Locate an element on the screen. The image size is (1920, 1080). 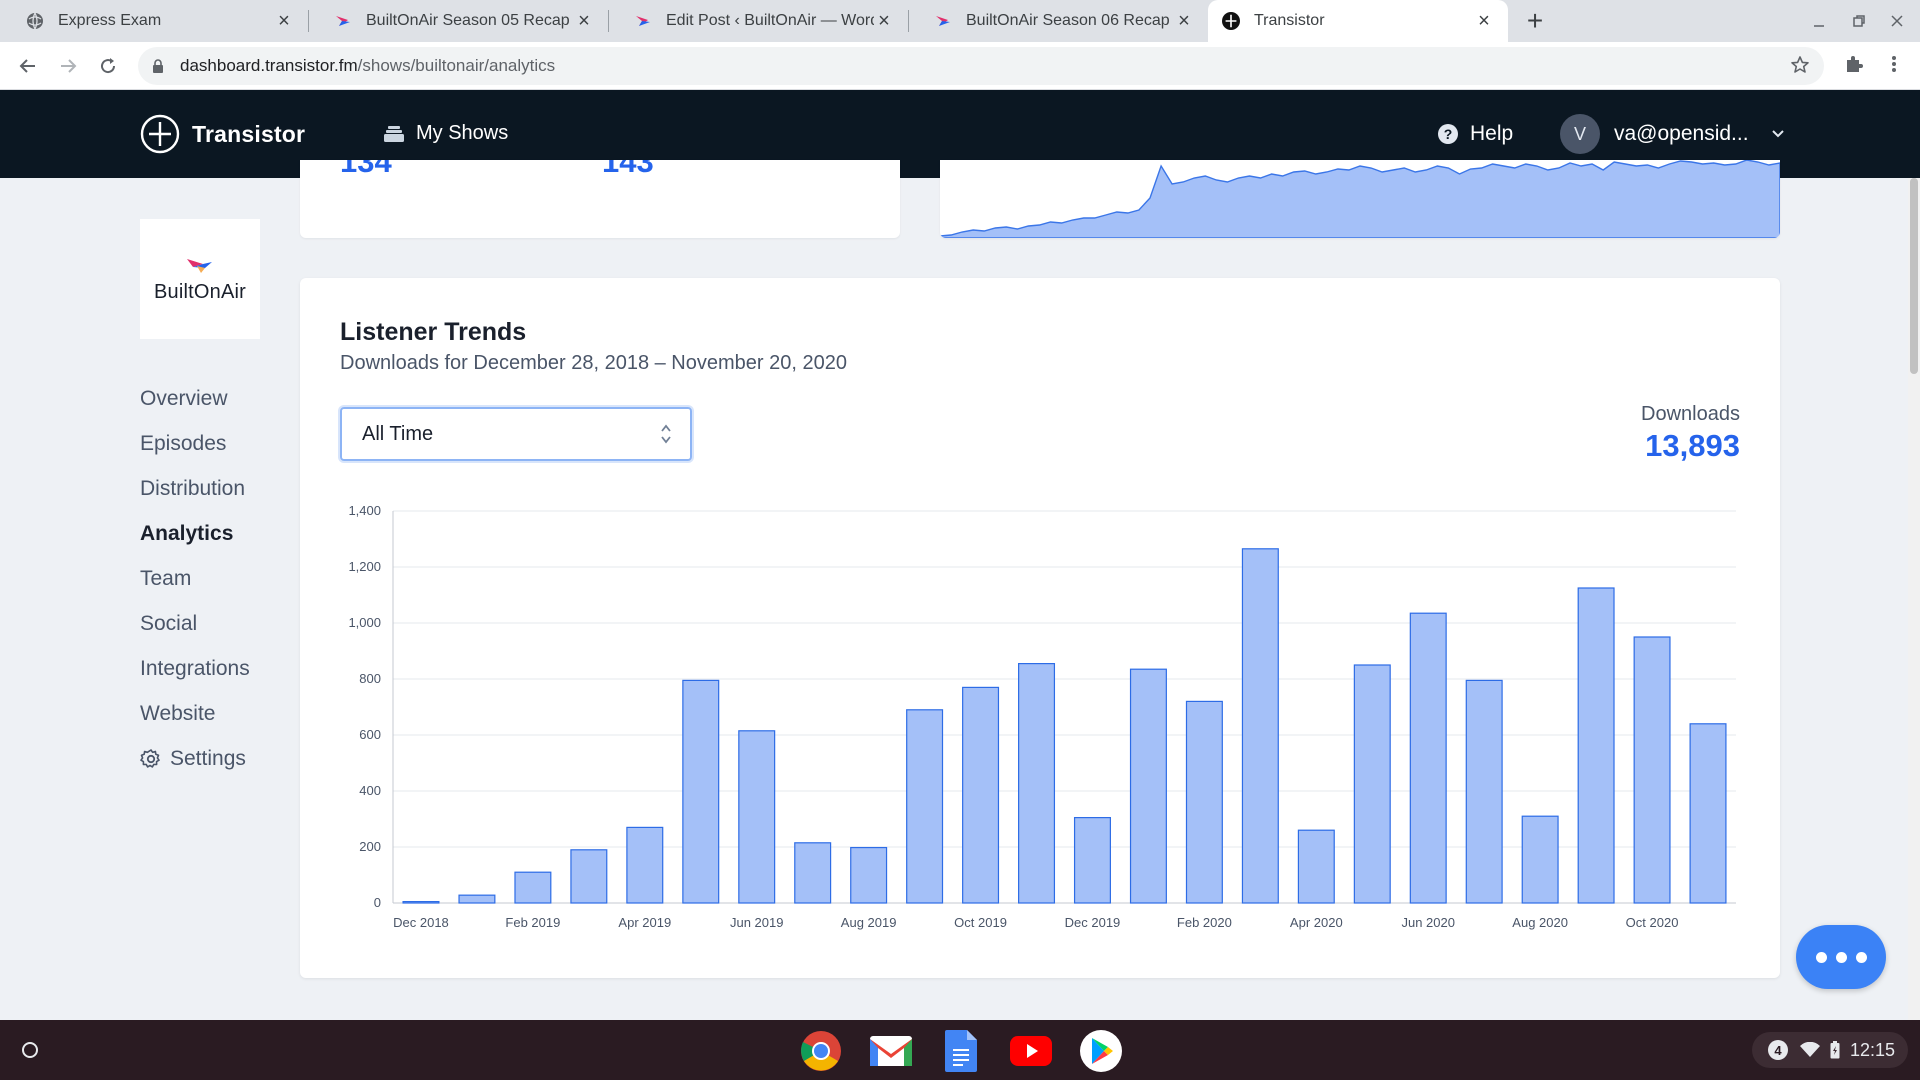
my-shows-label: My Shows is located at coordinates (462, 133).